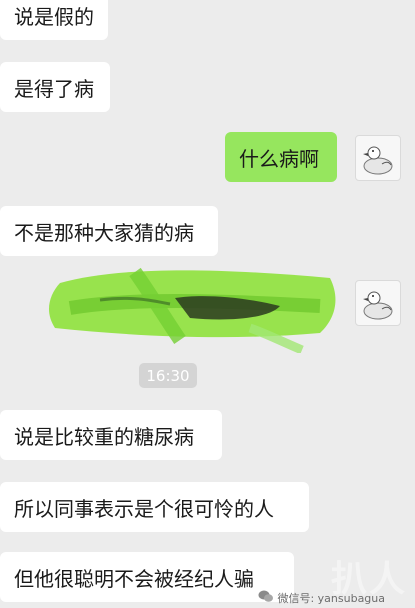 The height and width of the screenshot is (608, 415). I want to click on message-bubble-received: 说是比较重的糖尿病, so click(111, 435).